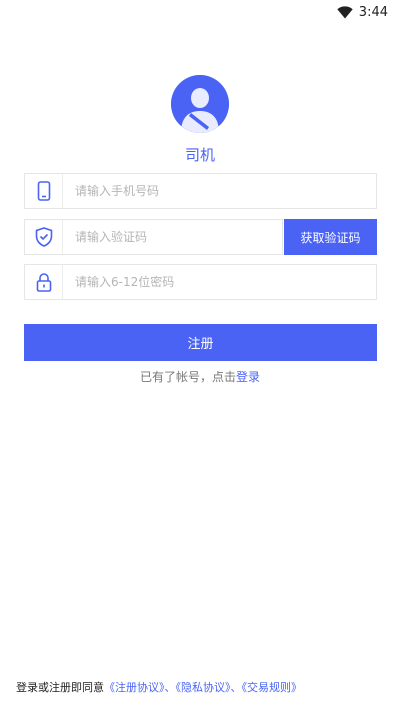 Image resolution: width=400 pixels, height=710 pixels. What do you see at coordinates (44, 237) in the screenshot?
I see `shield-check-icon` at bounding box center [44, 237].